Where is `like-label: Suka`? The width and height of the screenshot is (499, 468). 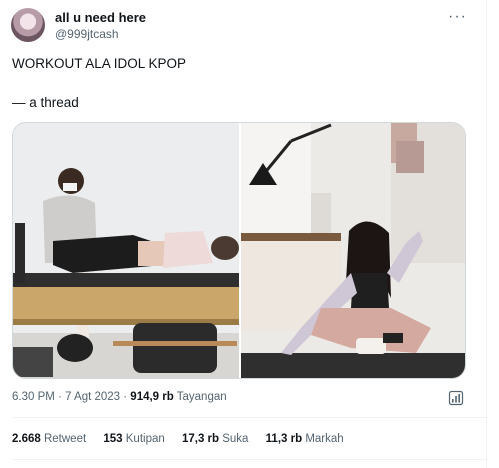
like-label: Suka is located at coordinates (234, 439).